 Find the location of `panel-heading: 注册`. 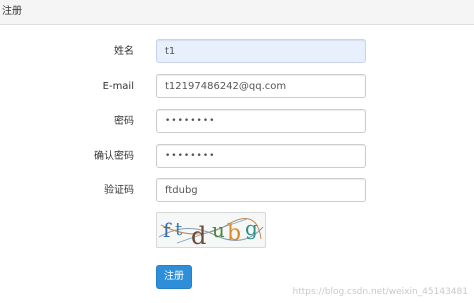

panel-heading: 注册 is located at coordinates (237, 12).